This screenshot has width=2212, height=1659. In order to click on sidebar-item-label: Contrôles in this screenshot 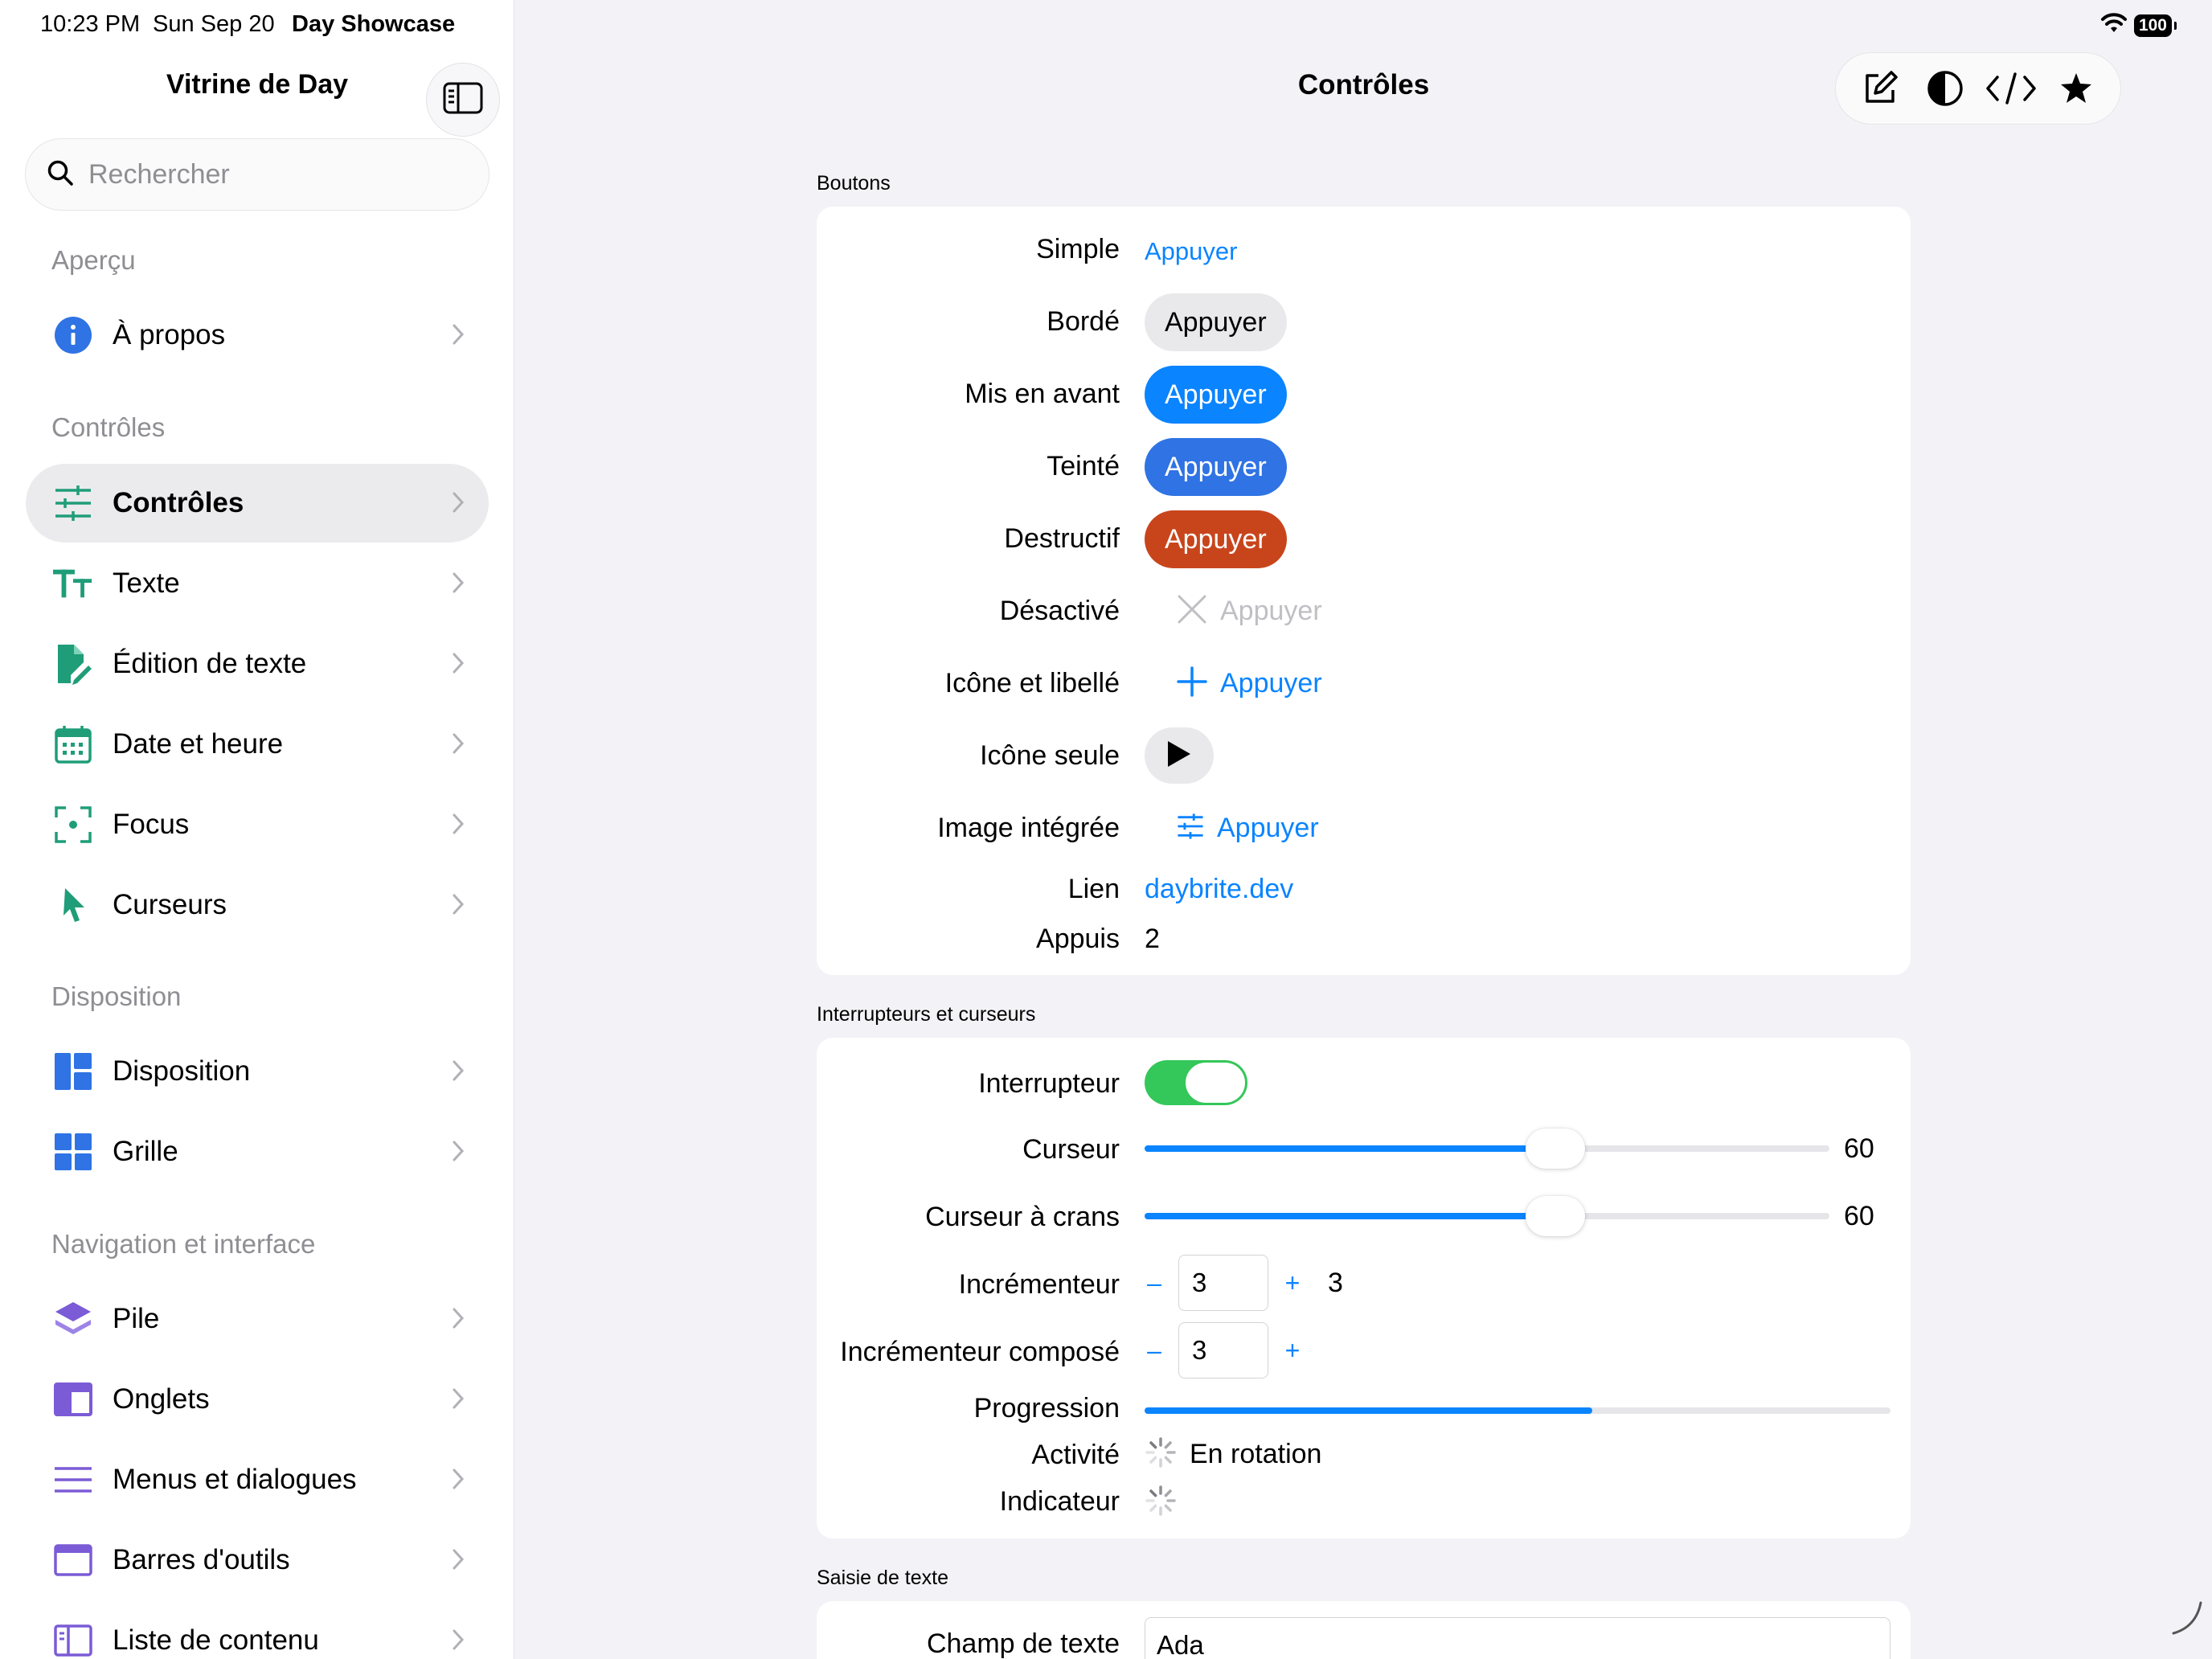, I will do `click(178, 502)`.